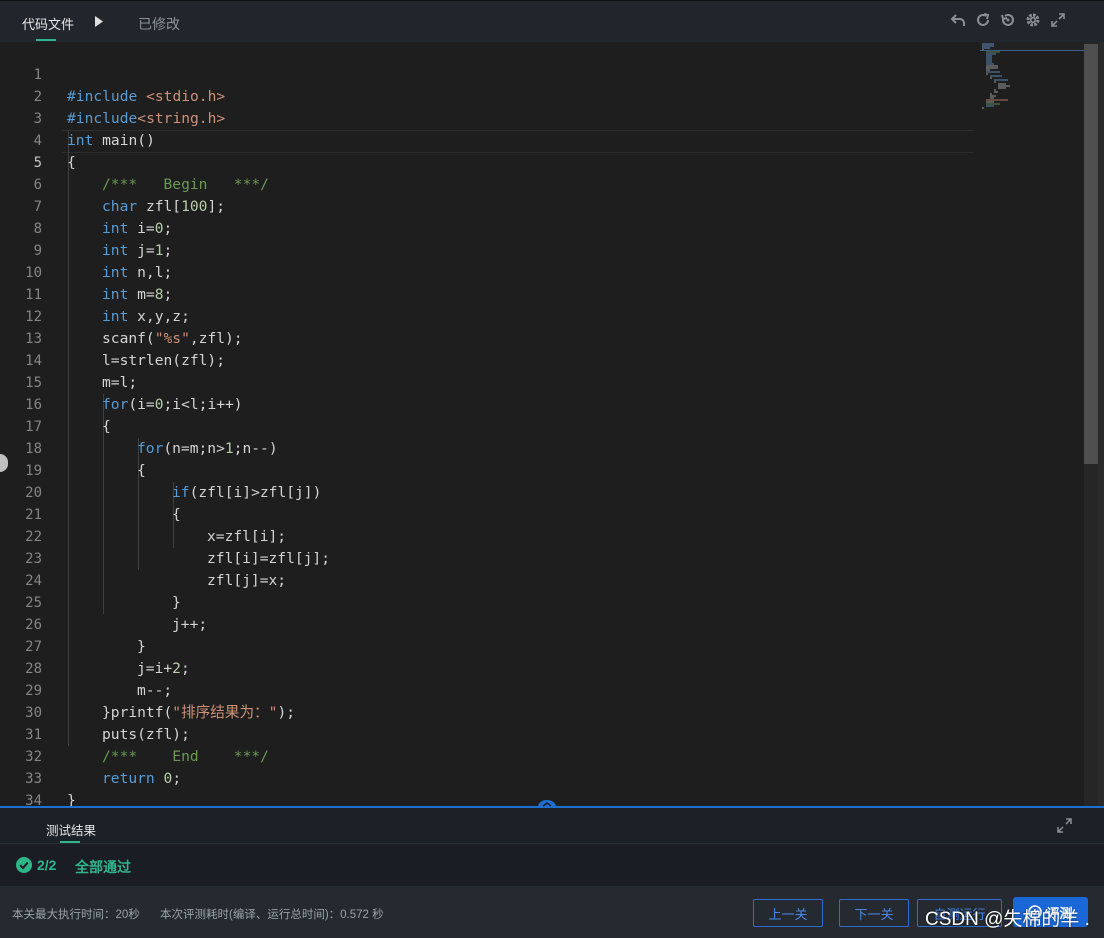 The image size is (1104, 938). I want to click on code-line: 23 zfl[j]=x;, so click(490, 557).